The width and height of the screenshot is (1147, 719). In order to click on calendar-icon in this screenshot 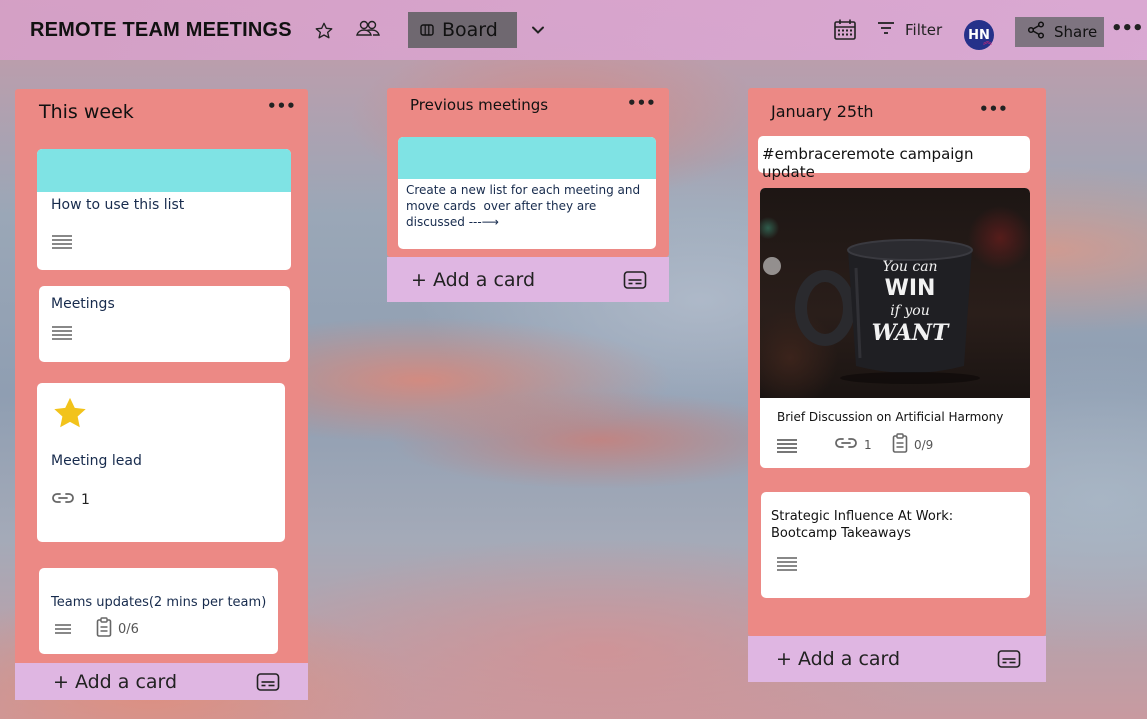, I will do `click(845, 30)`.